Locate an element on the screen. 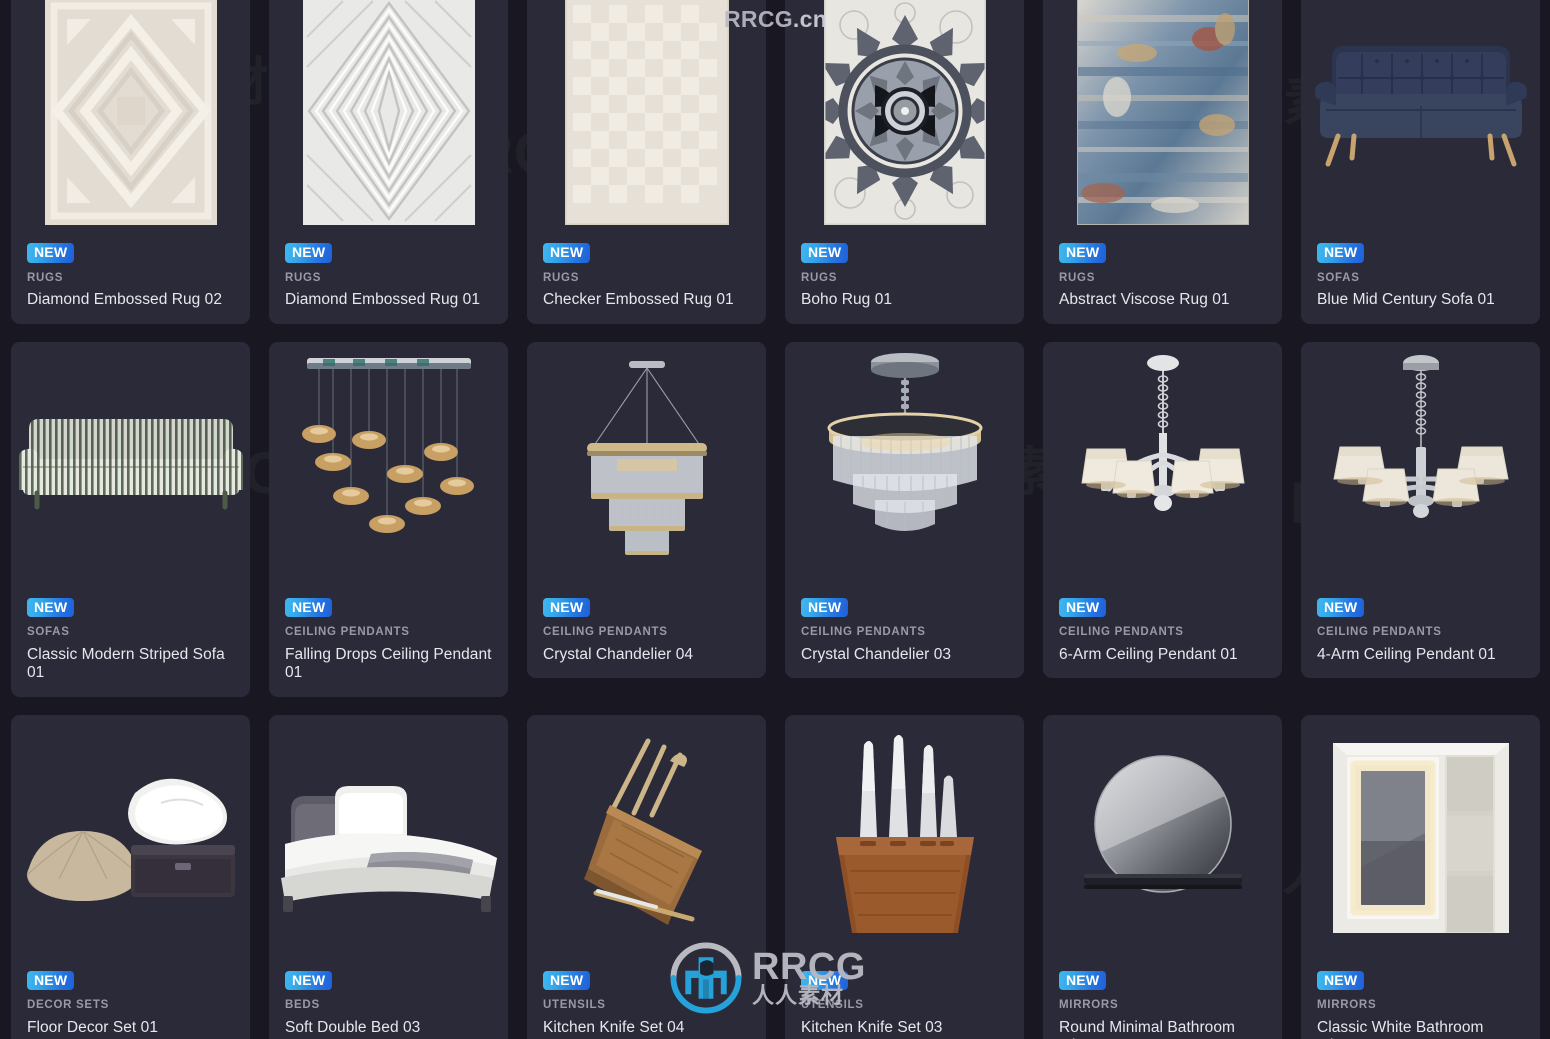 The image size is (1550, 1039). product-title: Abstract Viscose Rug 01 is located at coordinates (1144, 300).